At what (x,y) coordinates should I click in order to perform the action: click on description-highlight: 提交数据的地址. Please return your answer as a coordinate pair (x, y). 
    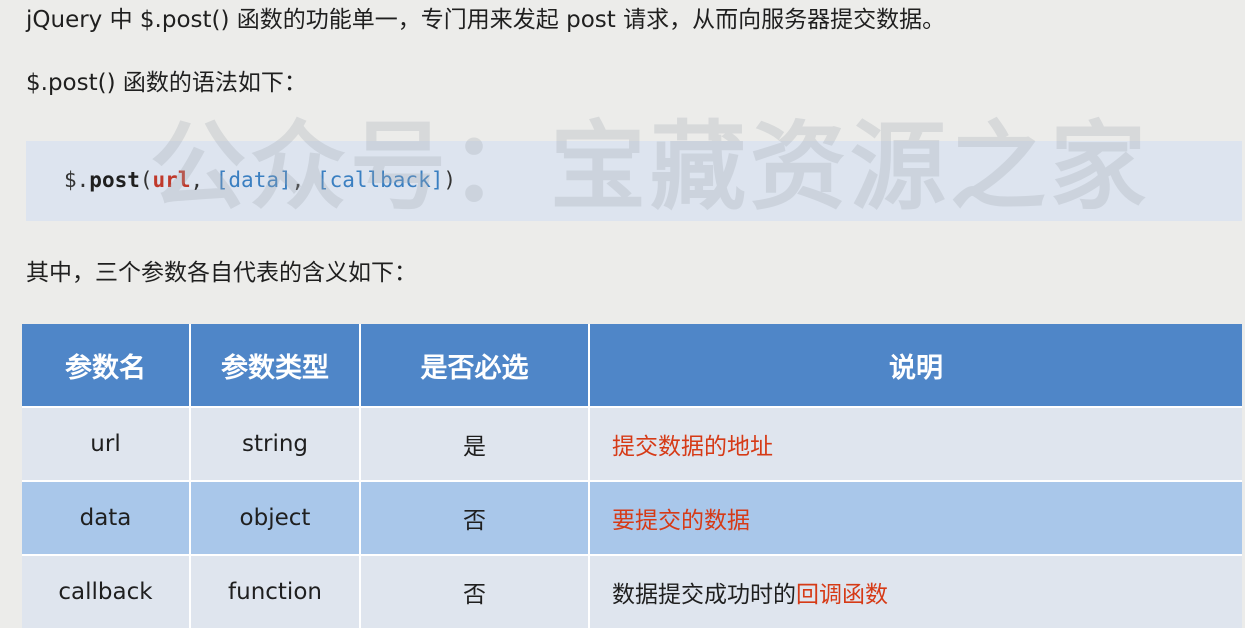
    Looking at the image, I should click on (692, 447).